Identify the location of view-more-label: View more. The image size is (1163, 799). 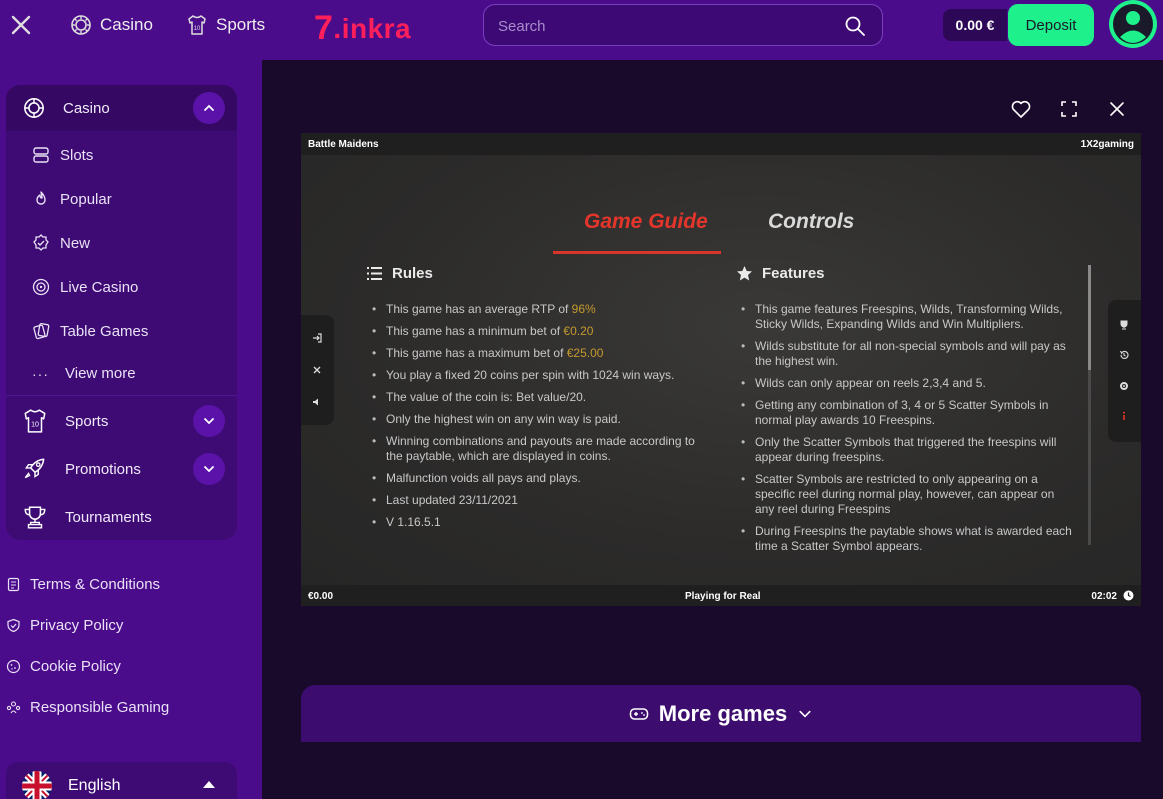
(100, 373).